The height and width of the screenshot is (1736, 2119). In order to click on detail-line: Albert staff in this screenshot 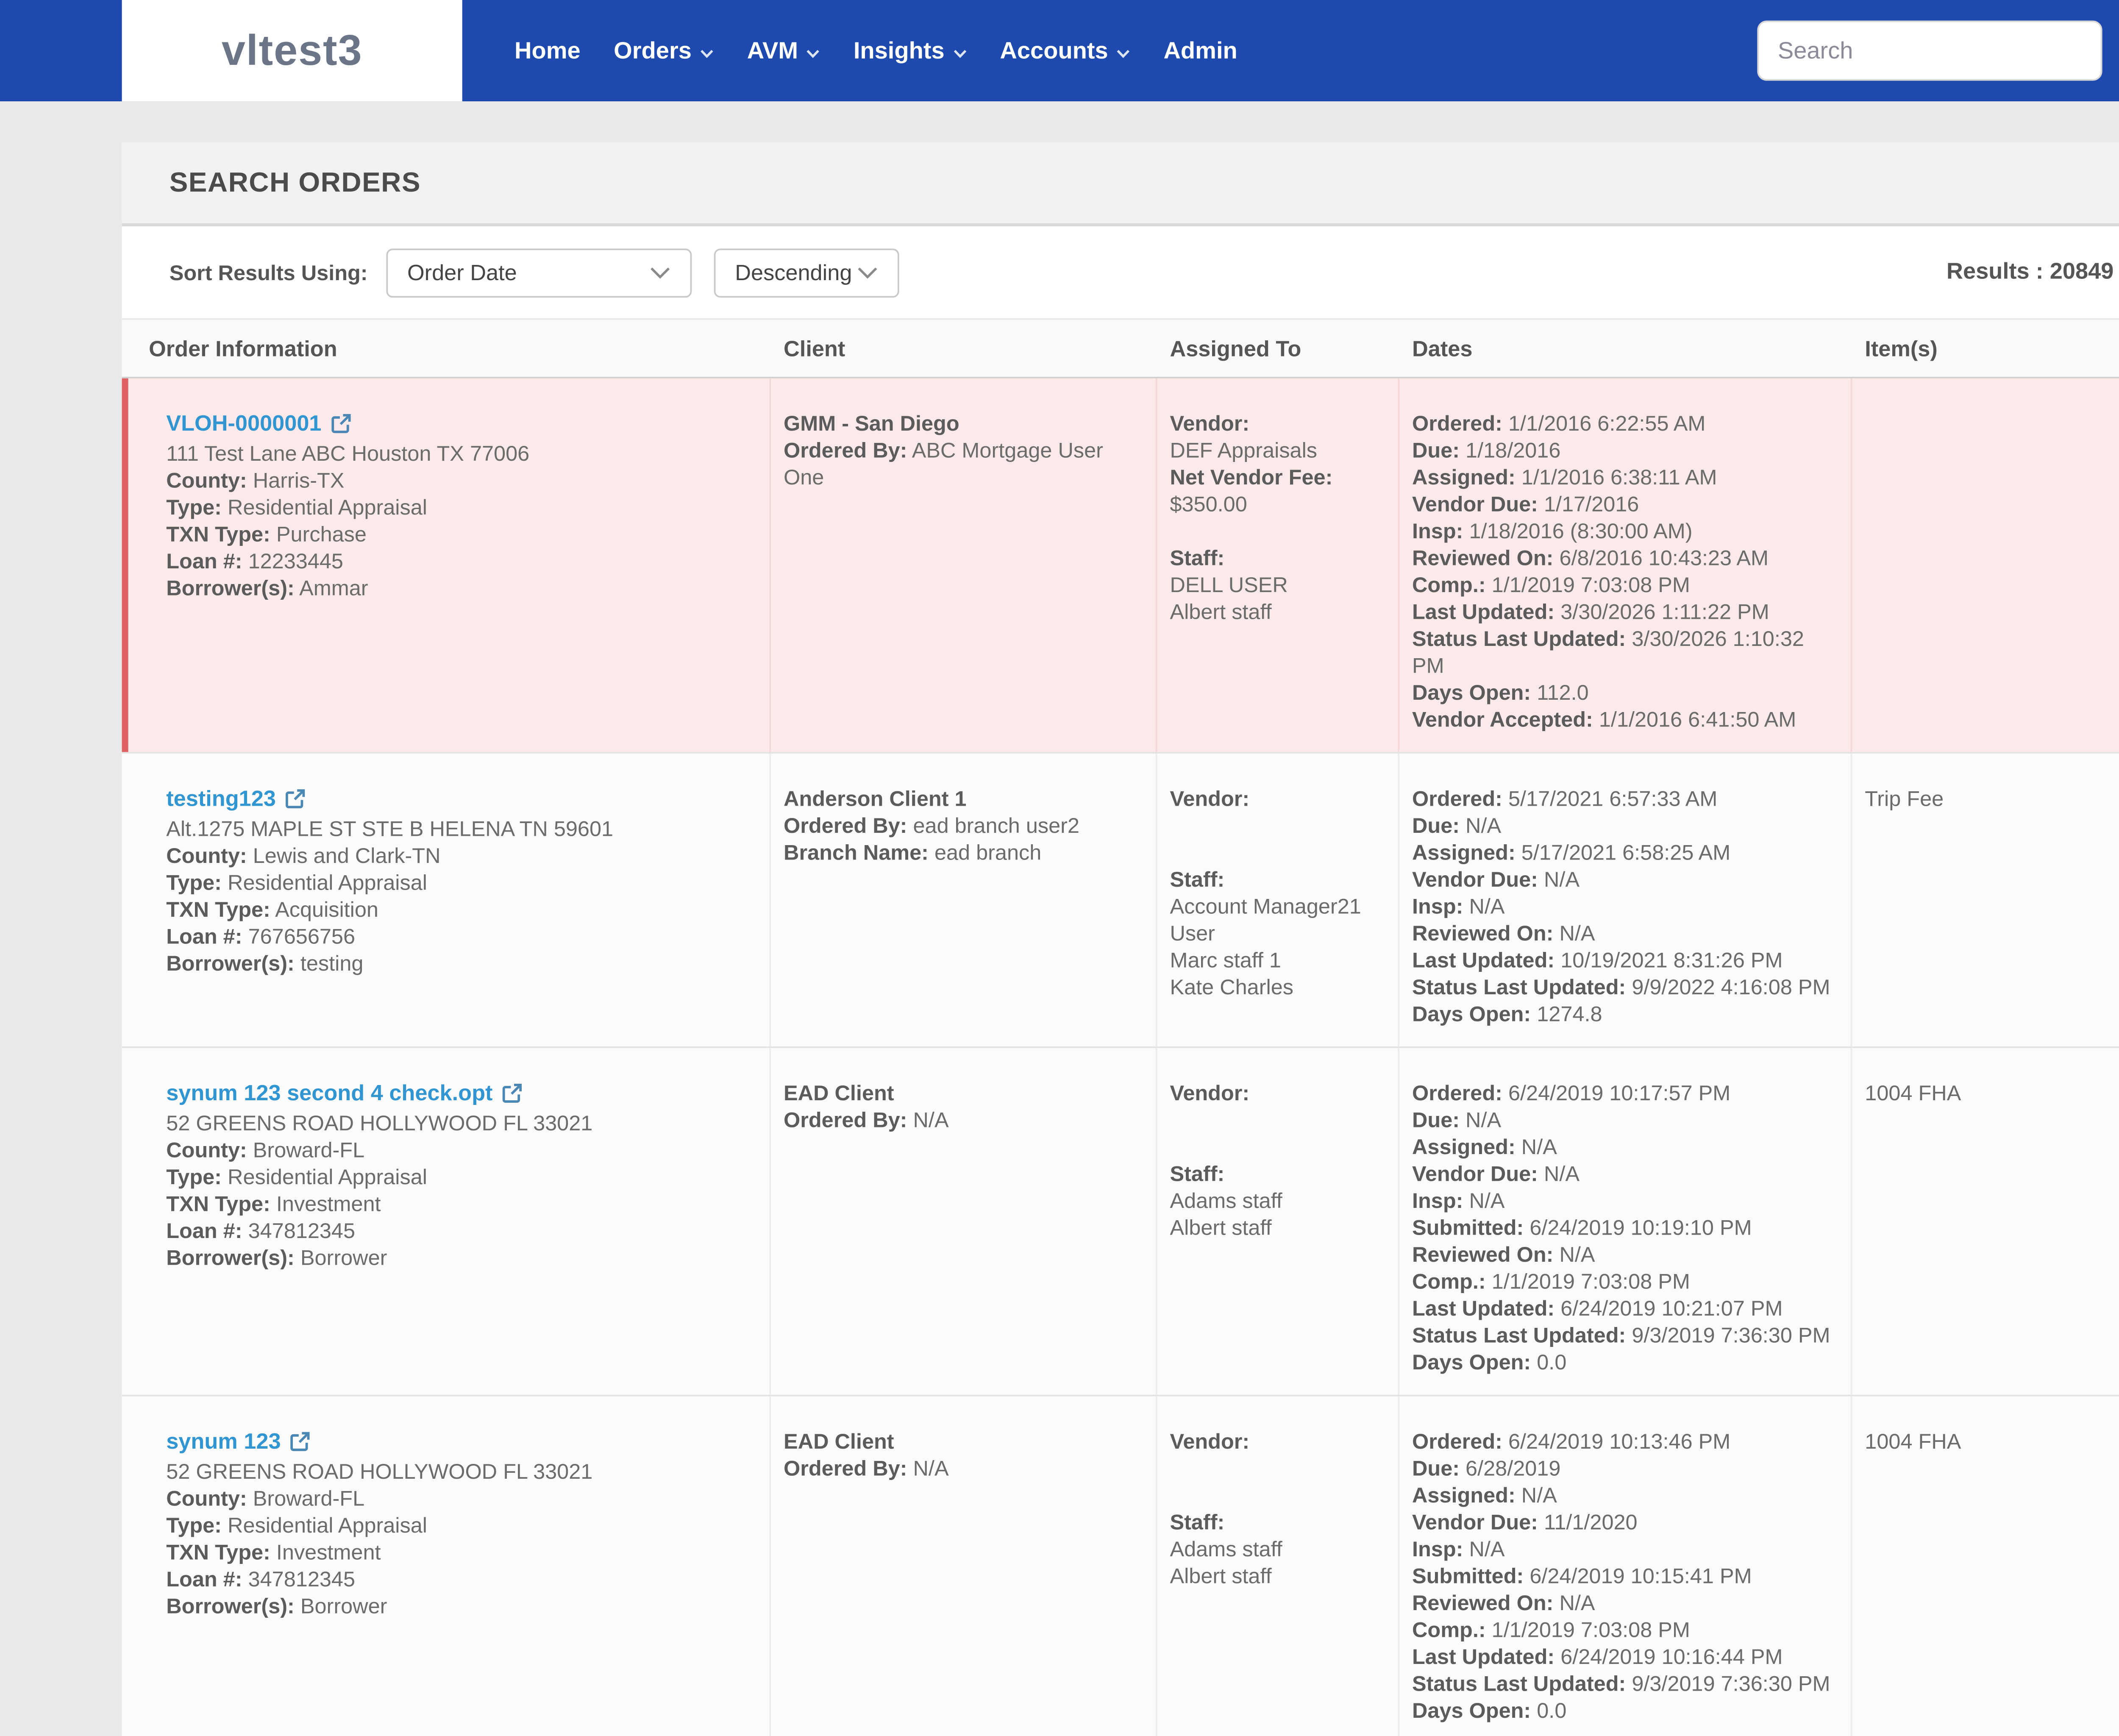, I will do `click(1221, 1228)`.